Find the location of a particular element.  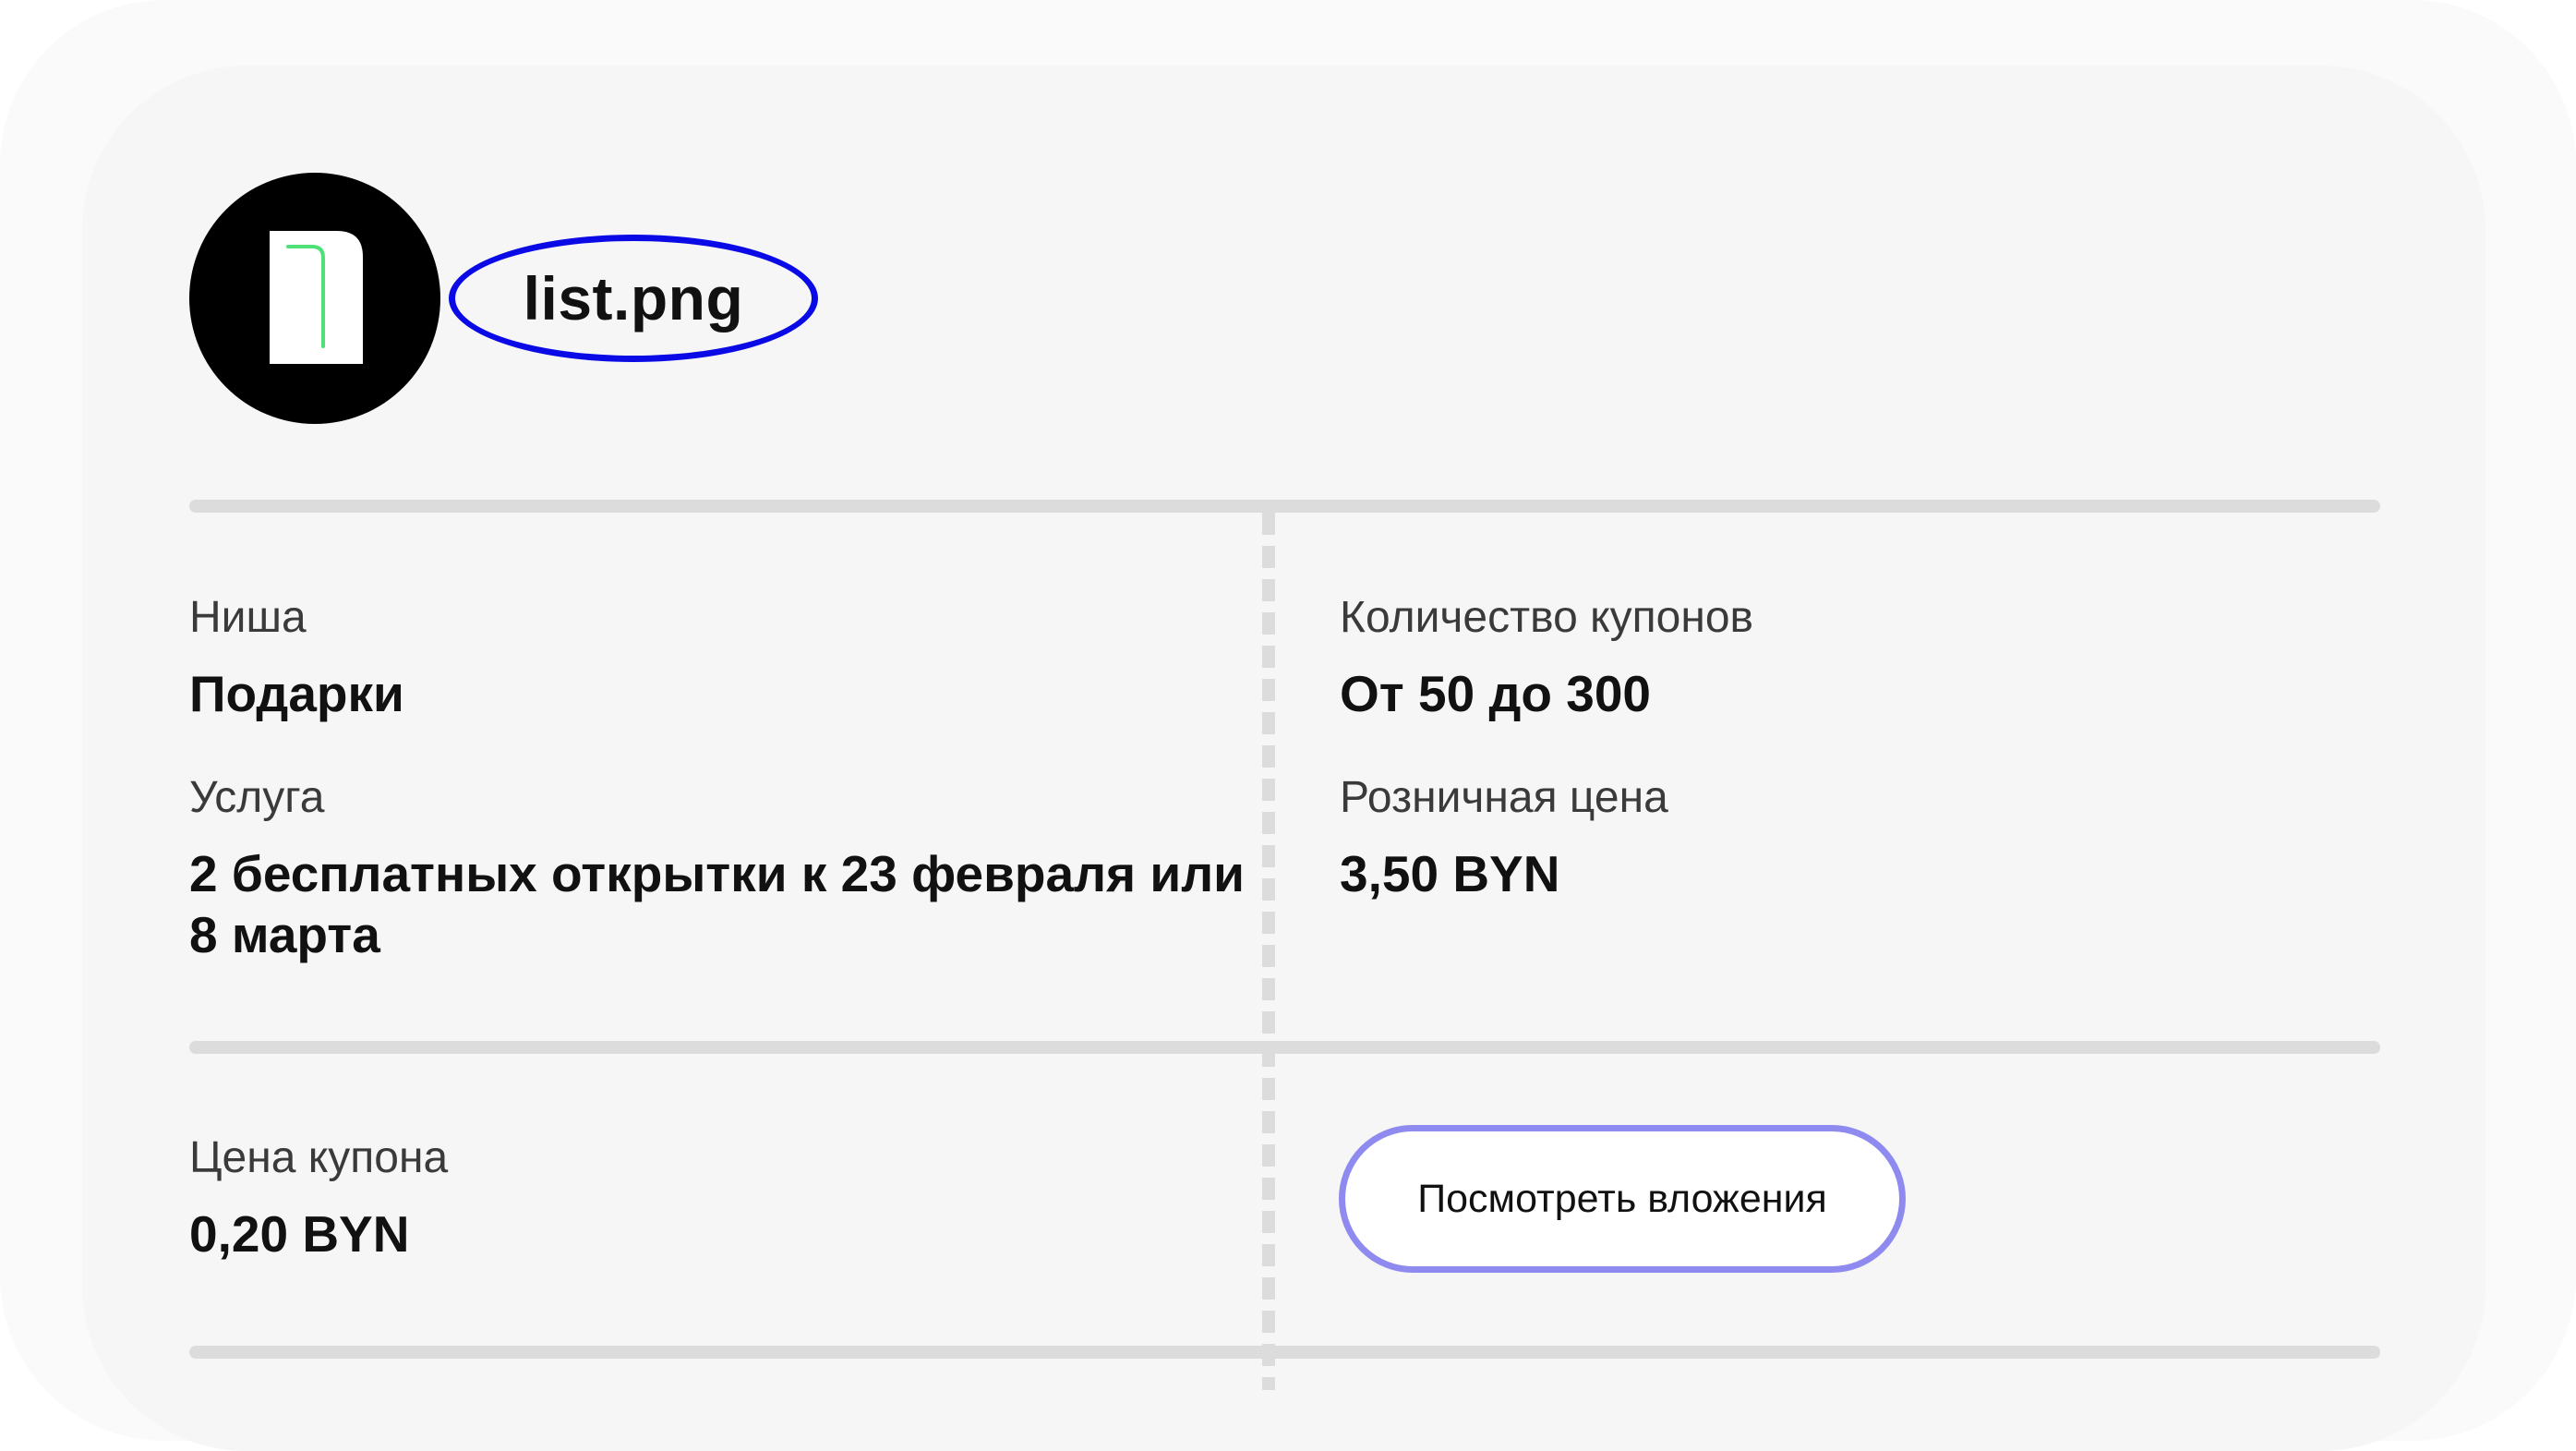

retail-price-label: Розничная цена is located at coordinates (1504, 797).